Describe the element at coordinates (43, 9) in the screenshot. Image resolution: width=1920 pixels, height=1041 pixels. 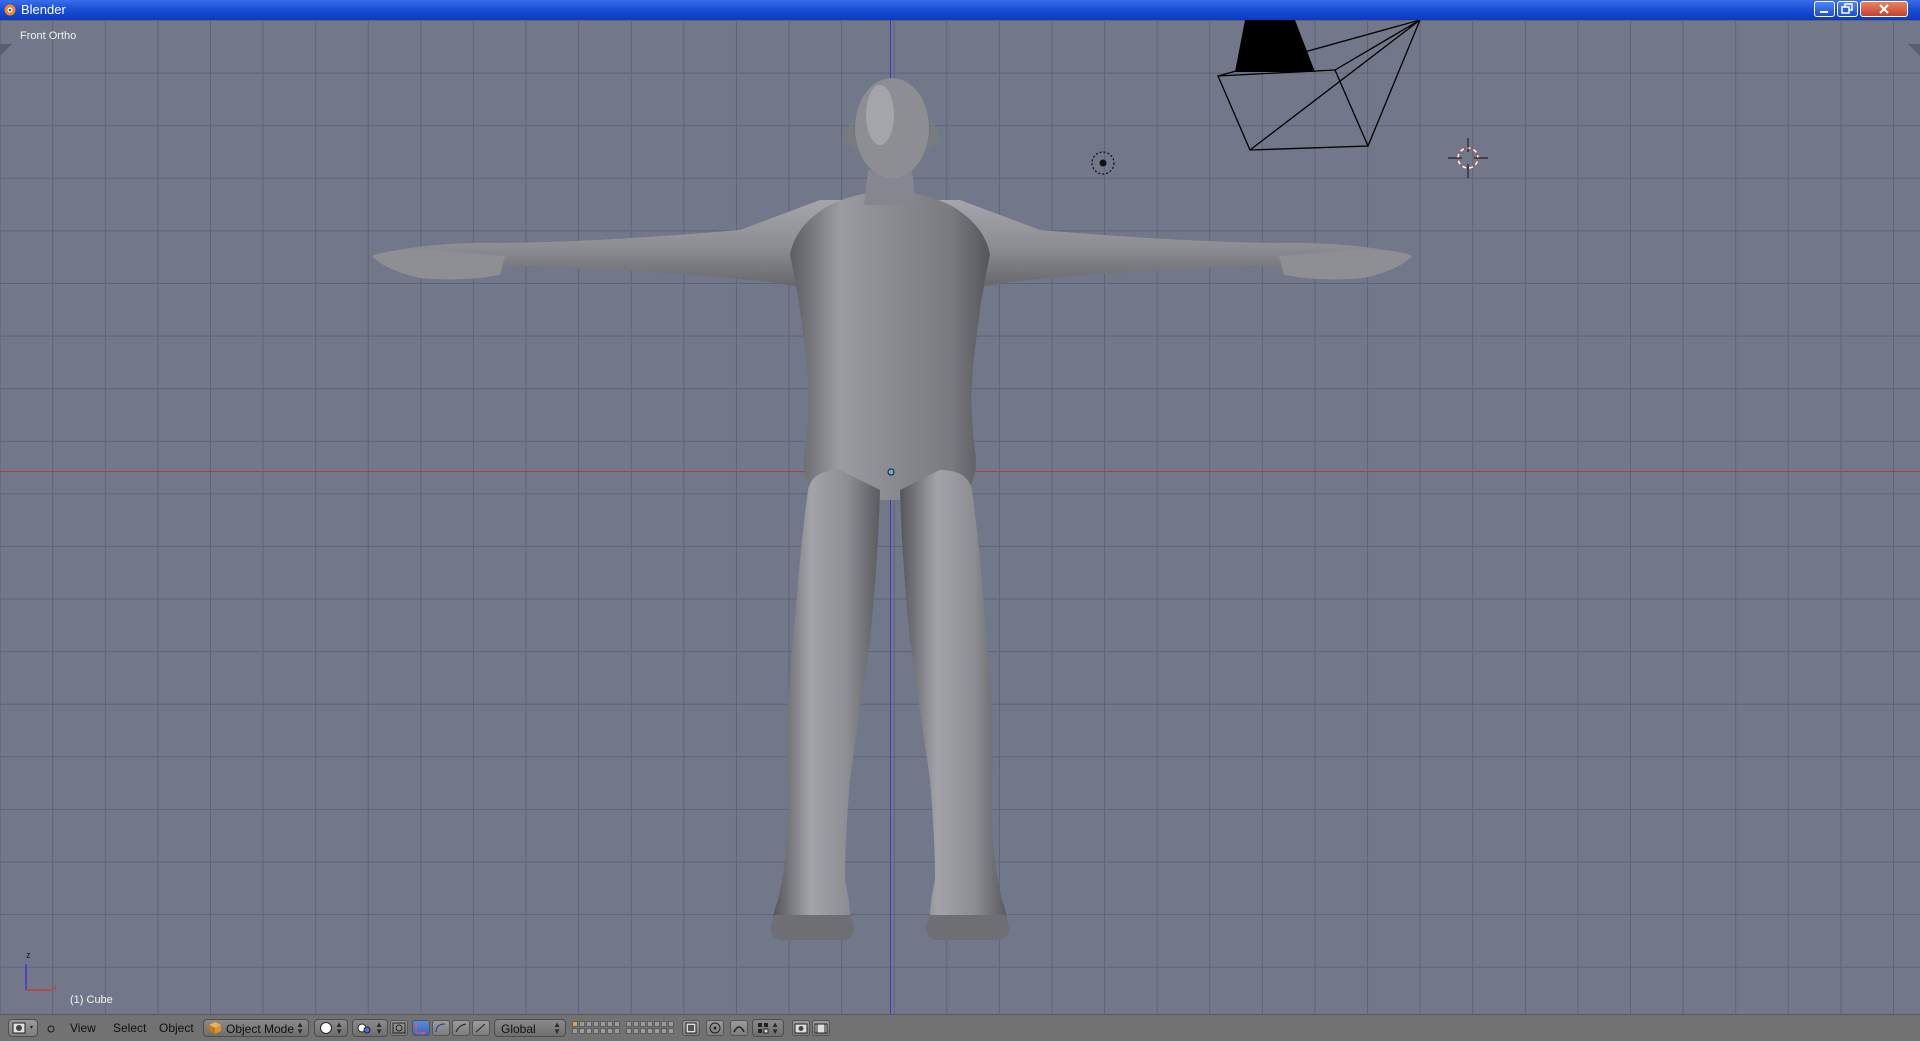
I see `window-title: Blender` at that location.